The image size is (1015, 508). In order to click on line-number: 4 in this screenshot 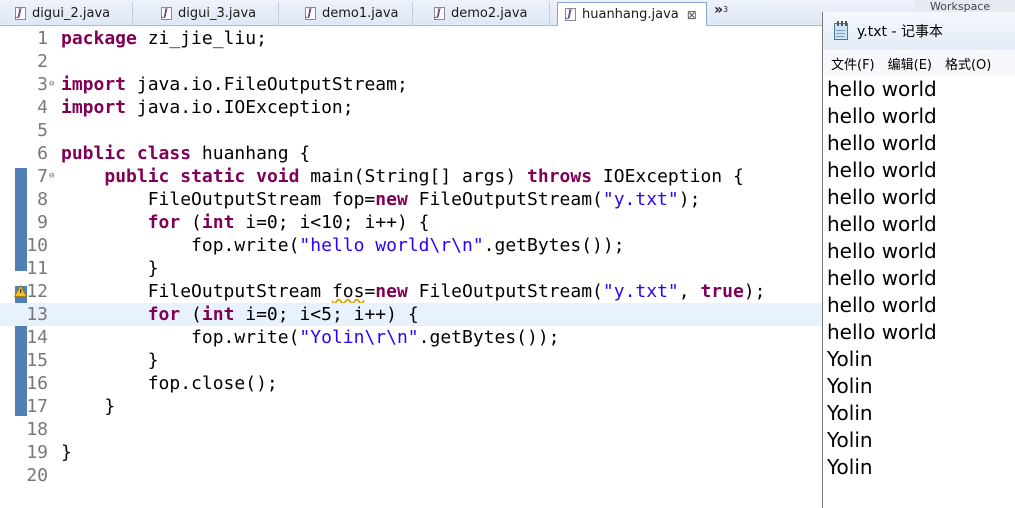, I will do `click(42, 107)`.